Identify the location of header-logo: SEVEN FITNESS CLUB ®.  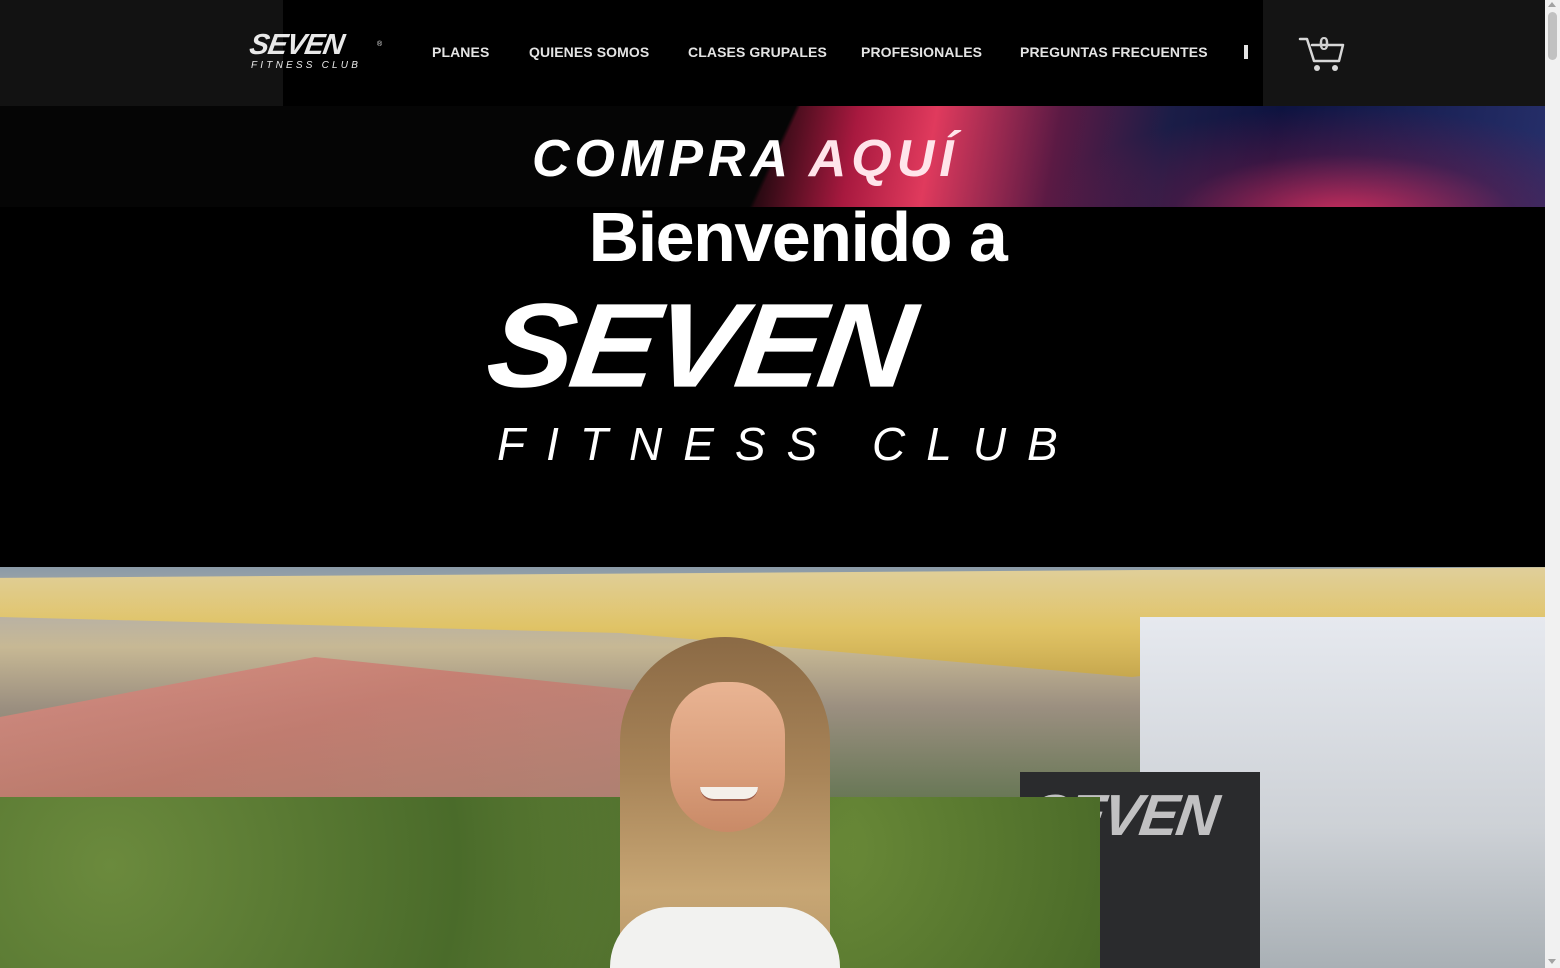
(318, 51).